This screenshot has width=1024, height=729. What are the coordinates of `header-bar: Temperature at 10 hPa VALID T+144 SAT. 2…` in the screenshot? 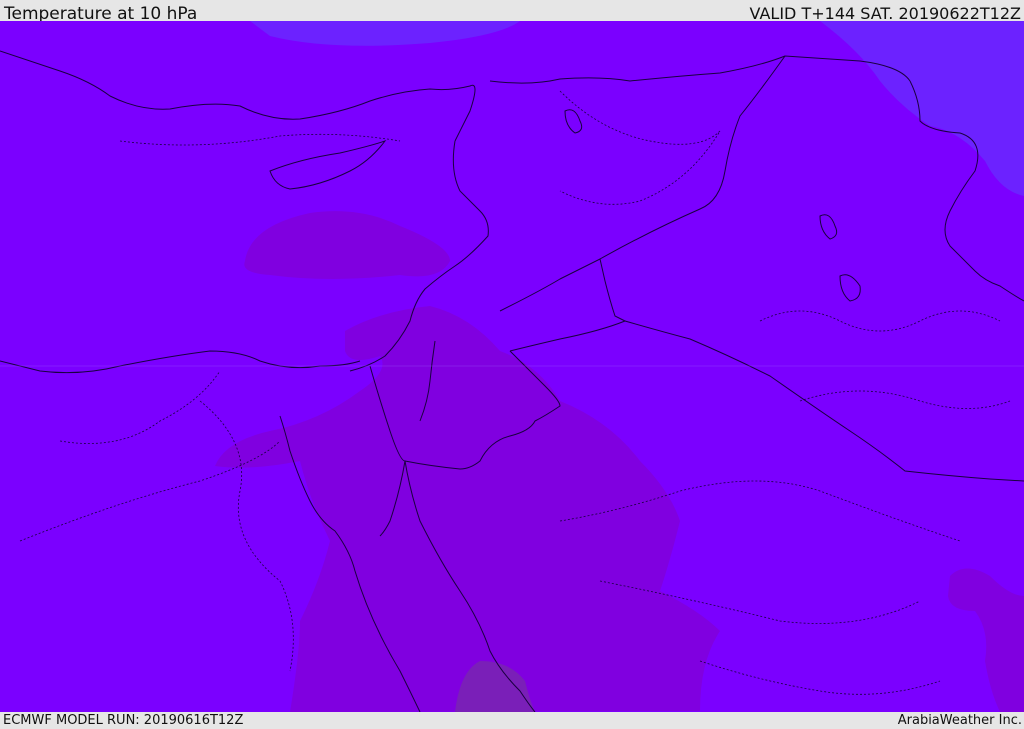 It's located at (512, 12).